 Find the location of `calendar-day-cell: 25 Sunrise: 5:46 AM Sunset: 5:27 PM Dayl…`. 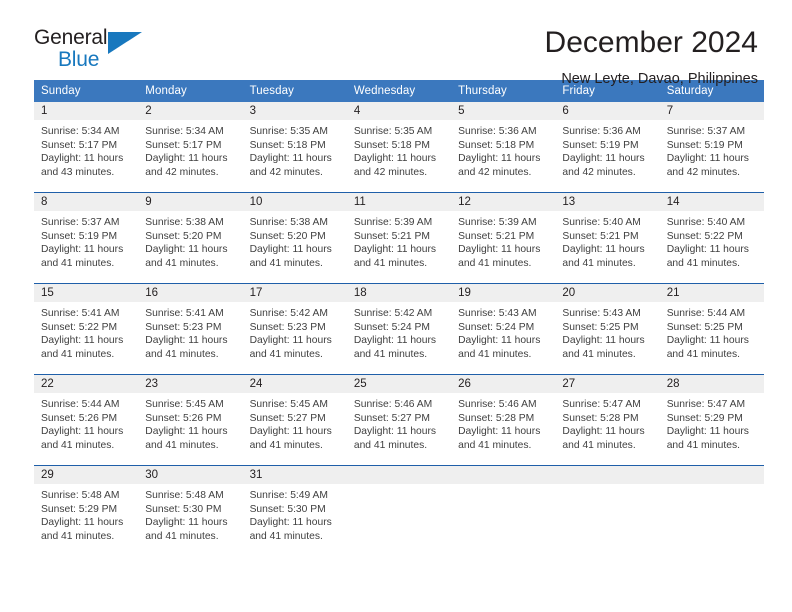

calendar-day-cell: 25 Sunrise: 5:46 AM Sunset: 5:27 PM Dayl… is located at coordinates (399, 420).